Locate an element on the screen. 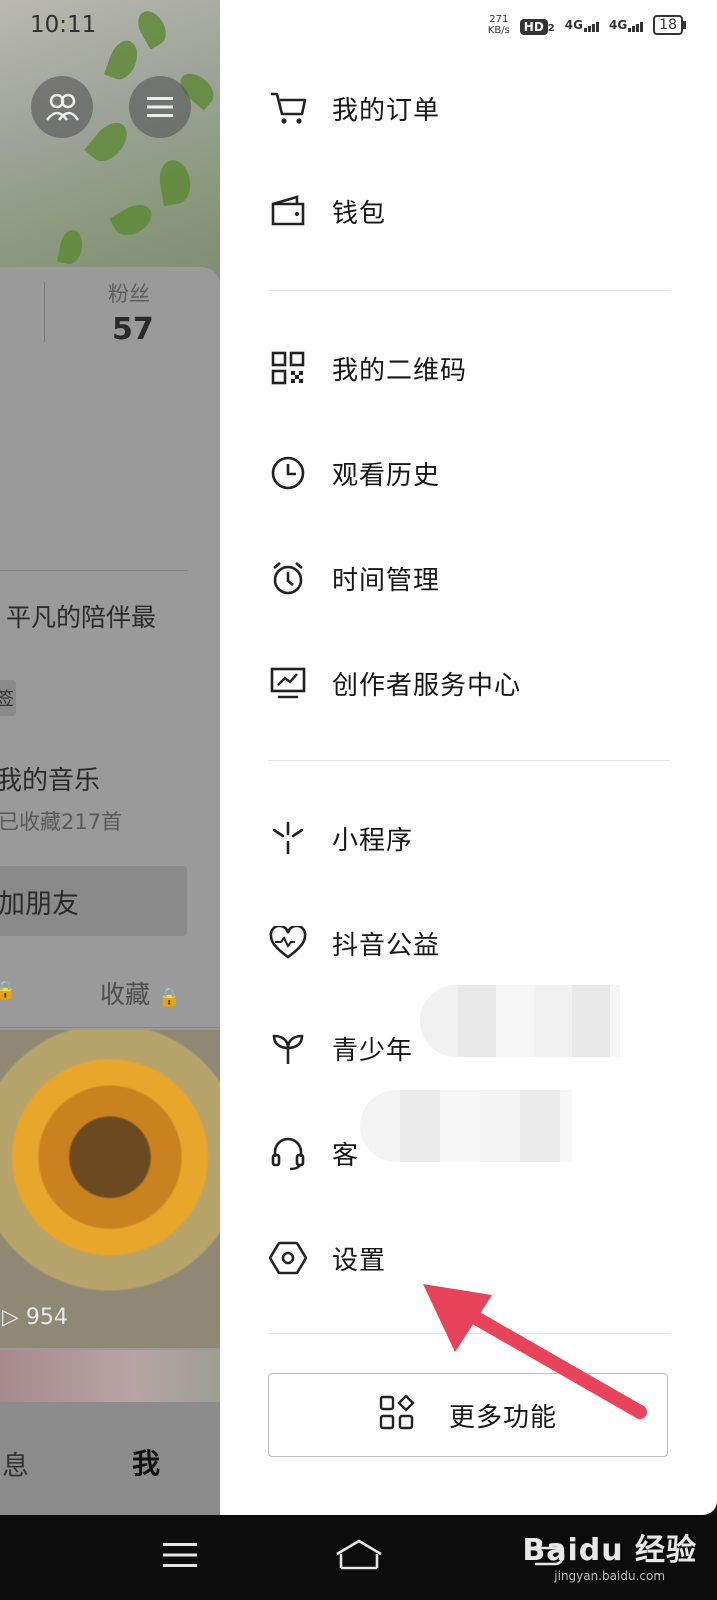 This screenshot has width=717, height=1600. add-friend-button: 加朋友 is located at coordinates (93, 901).